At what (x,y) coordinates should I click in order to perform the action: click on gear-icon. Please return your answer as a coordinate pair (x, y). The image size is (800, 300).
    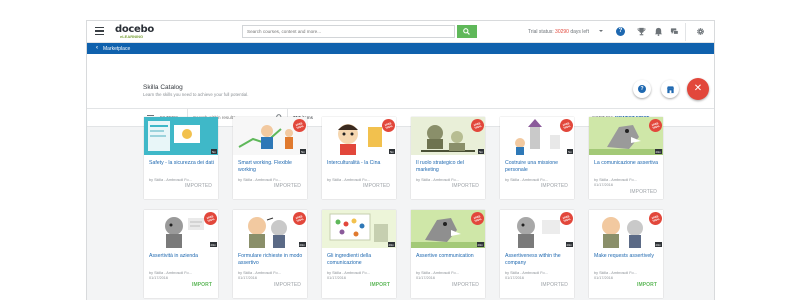
    Looking at the image, I should click on (700, 31).